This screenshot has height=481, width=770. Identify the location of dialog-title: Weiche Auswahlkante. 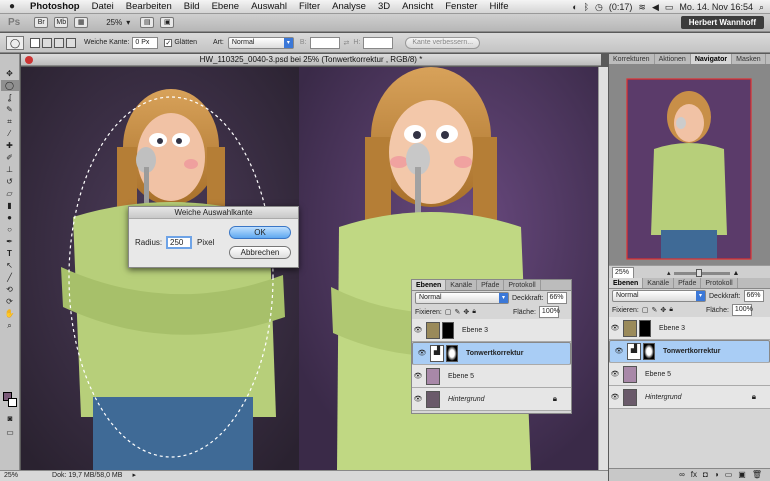
(213, 213).